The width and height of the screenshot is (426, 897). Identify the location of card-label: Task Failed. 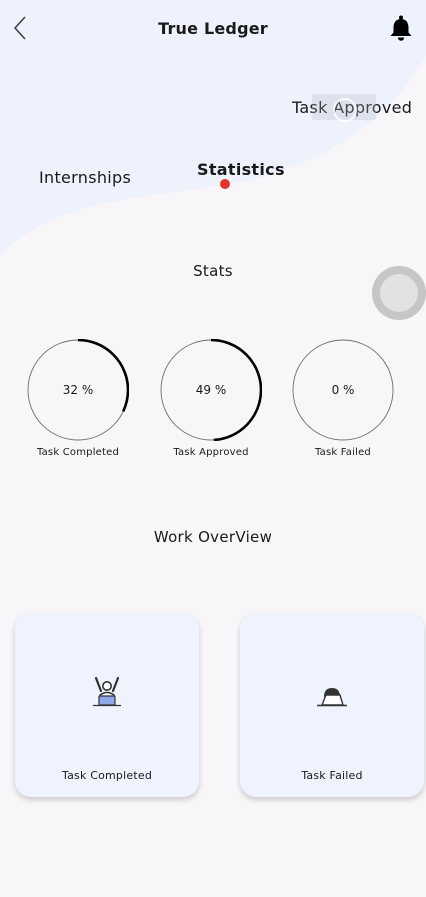
(332, 775).